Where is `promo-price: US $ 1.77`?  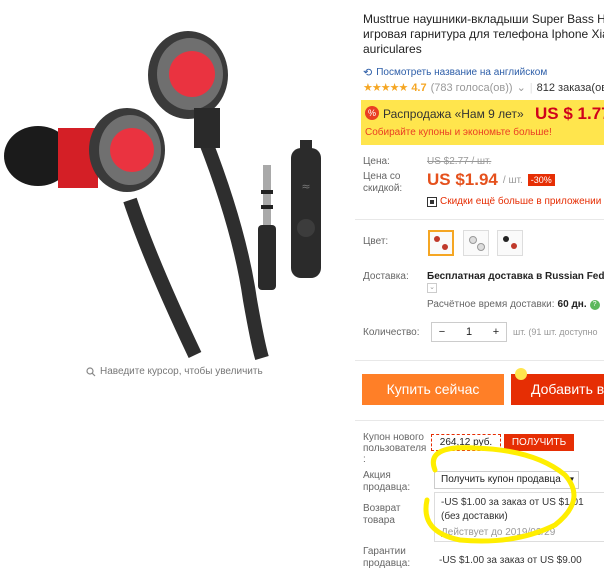
promo-price: US $ 1.77 is located at coordinates (569, 113).